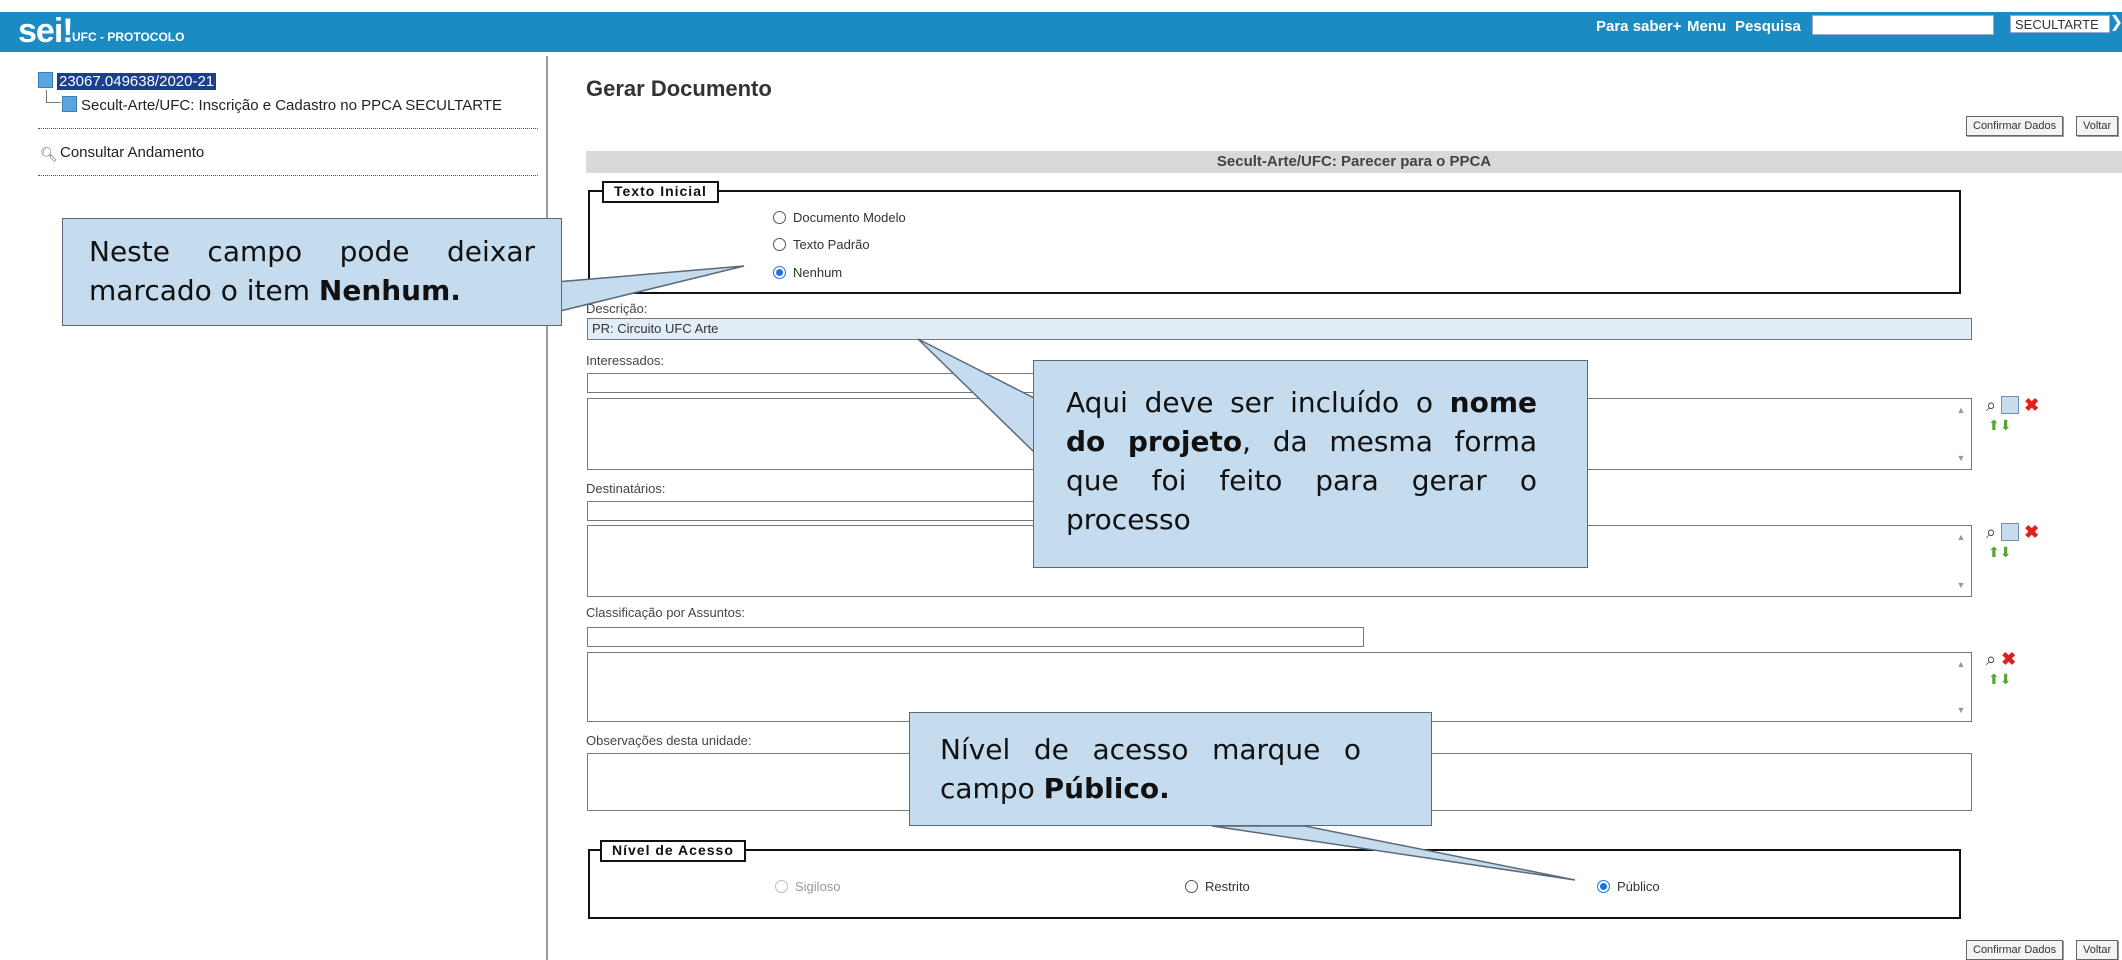 This screenshot has width=2122, height=960. Describe the element at coordinates (1393, 853) in the screenshot. I see `callout3-pointer` at that location.